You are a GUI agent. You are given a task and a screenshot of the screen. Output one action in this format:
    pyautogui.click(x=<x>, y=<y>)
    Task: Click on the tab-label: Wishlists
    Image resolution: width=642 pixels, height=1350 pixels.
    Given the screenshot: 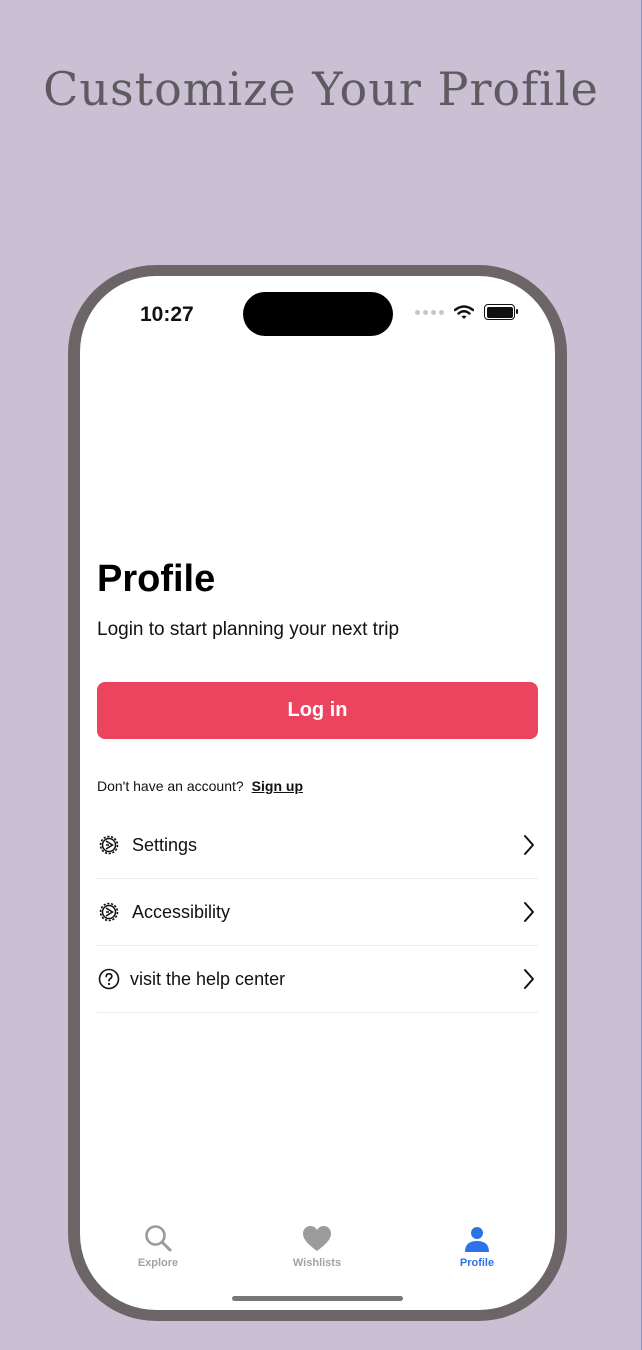 What is the action you would take?
    pyautogui.click(x=317, y=1263)
    